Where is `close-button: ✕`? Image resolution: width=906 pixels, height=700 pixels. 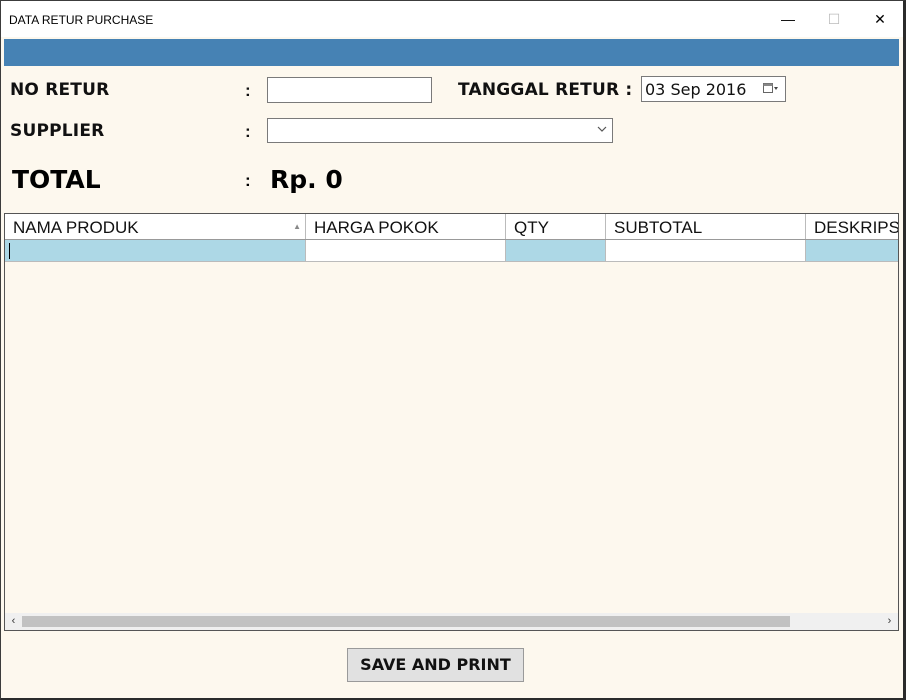
close-button: ✕ is located at coordinates (880, 19).